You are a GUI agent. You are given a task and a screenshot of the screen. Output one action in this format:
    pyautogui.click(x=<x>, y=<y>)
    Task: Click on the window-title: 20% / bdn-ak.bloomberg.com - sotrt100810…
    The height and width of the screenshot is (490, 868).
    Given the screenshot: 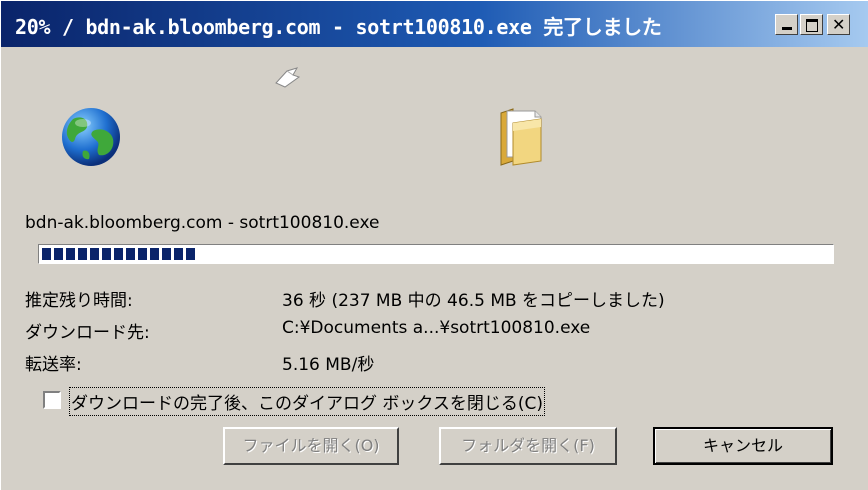 What is the action you would take?
    pyautogui.click(x=338, y=27)
    